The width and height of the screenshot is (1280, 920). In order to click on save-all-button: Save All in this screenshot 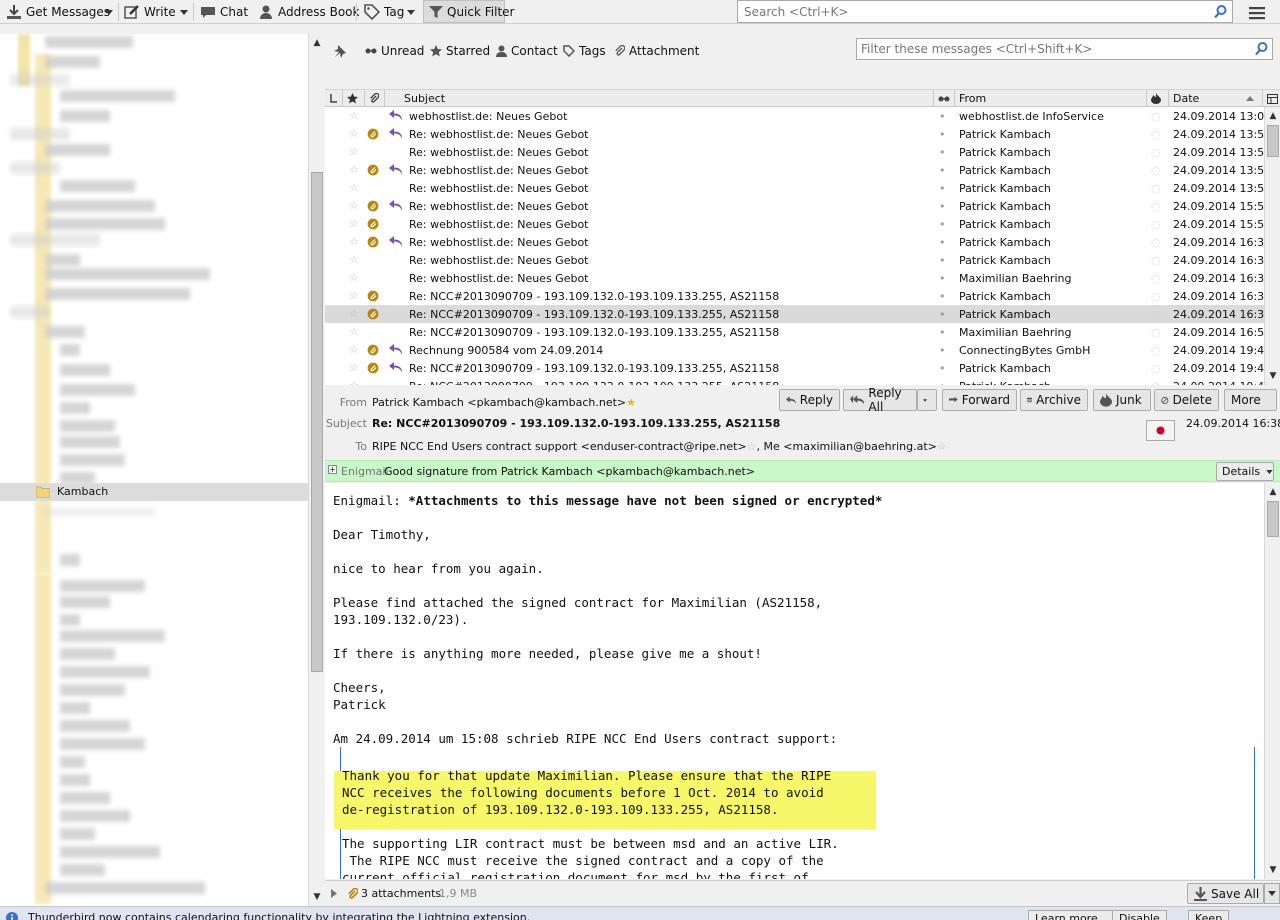, I will do `click(1225, 893)`.